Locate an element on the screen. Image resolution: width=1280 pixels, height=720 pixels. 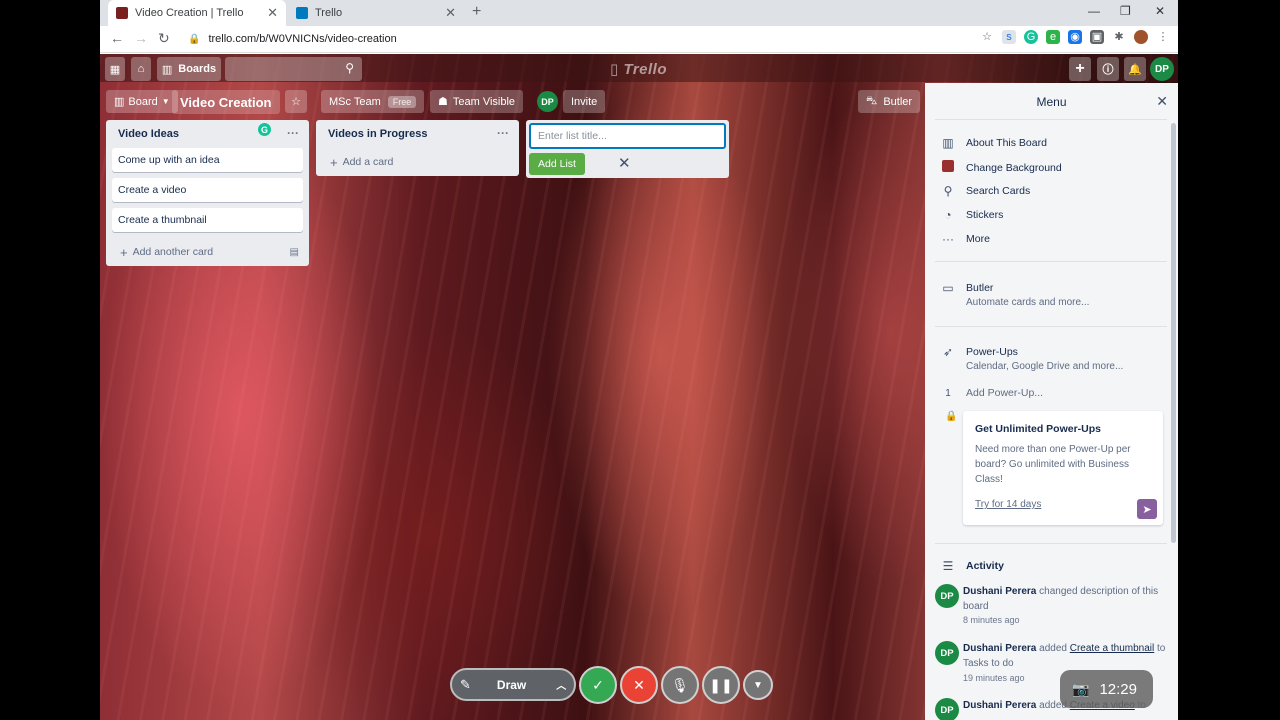
address-bar: 🔒 trello.com/b/W0VNICNs/video-creation is located at coordinates (292, 39).